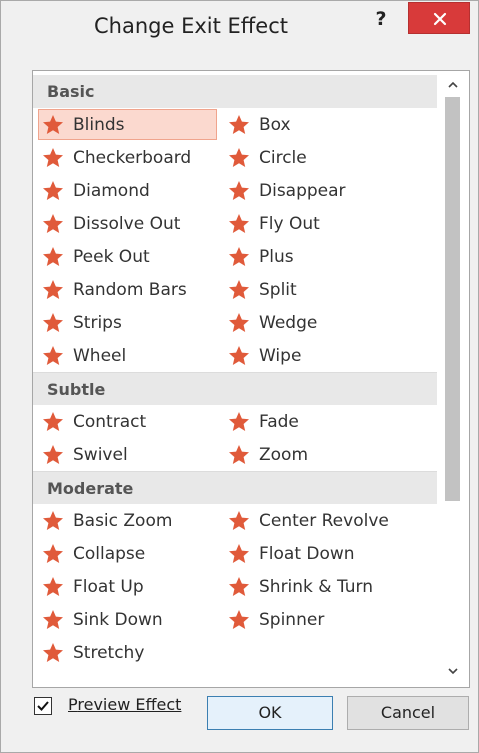  I want to click on effect-item: Basic Zoom, so click(126, 520).